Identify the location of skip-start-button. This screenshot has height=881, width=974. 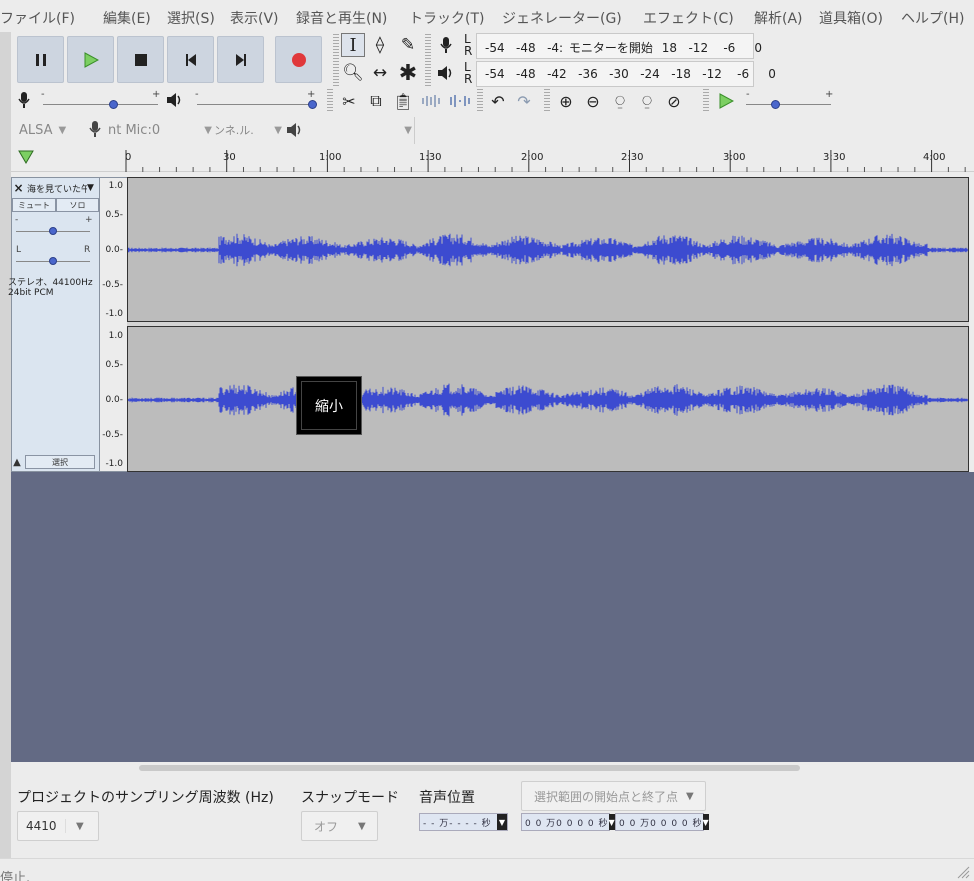
(190, 59).